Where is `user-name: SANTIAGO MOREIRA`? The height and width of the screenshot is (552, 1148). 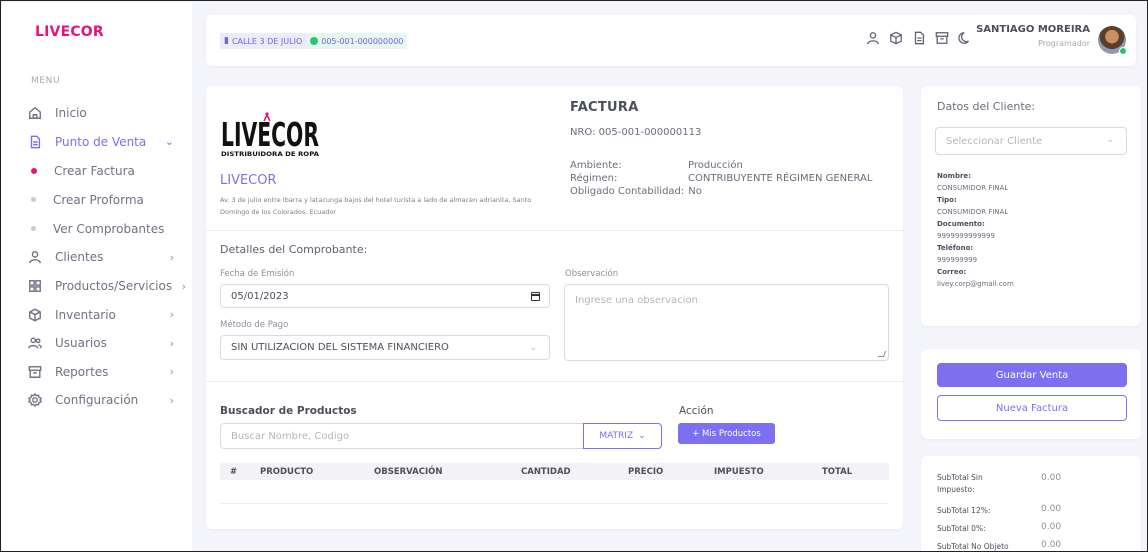 user-name: SANTIAGO MOREIRA is located at coordinates (1033, 29).